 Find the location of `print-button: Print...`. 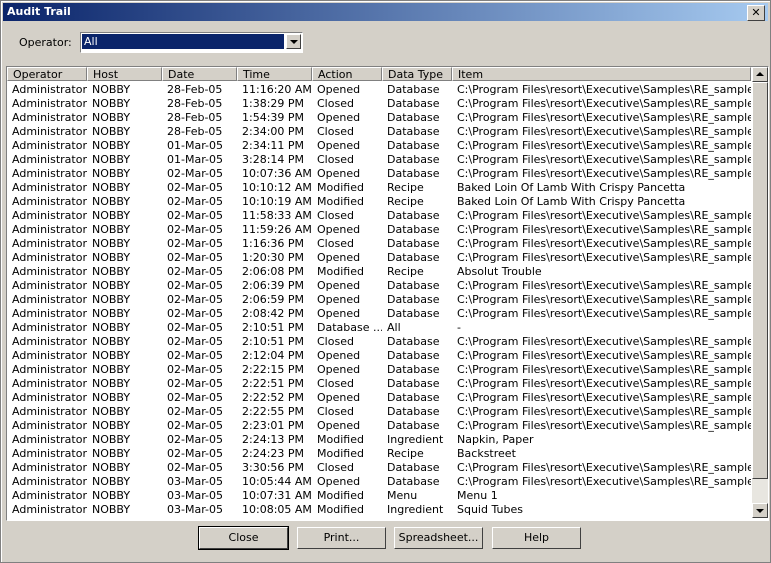

print-button: Print... is located at coordinates (341, 538).